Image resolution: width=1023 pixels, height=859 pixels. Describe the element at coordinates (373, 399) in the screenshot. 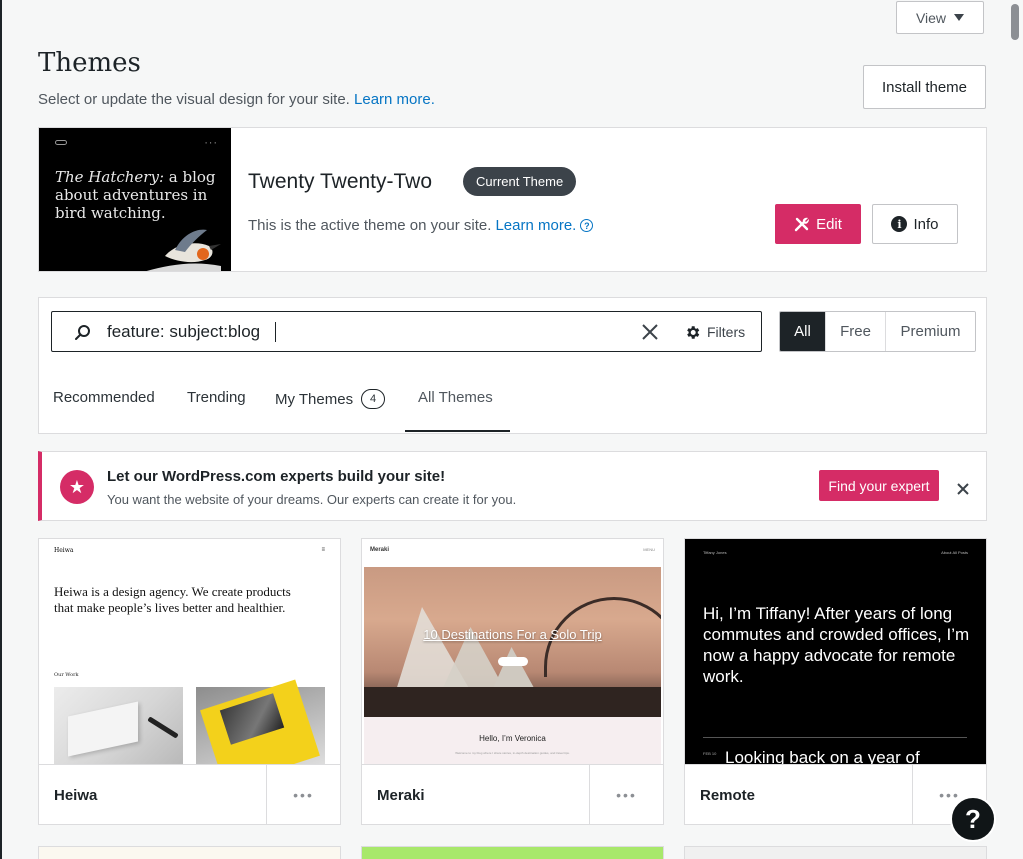

I see `my-themes-count-badge: 4` at that location.